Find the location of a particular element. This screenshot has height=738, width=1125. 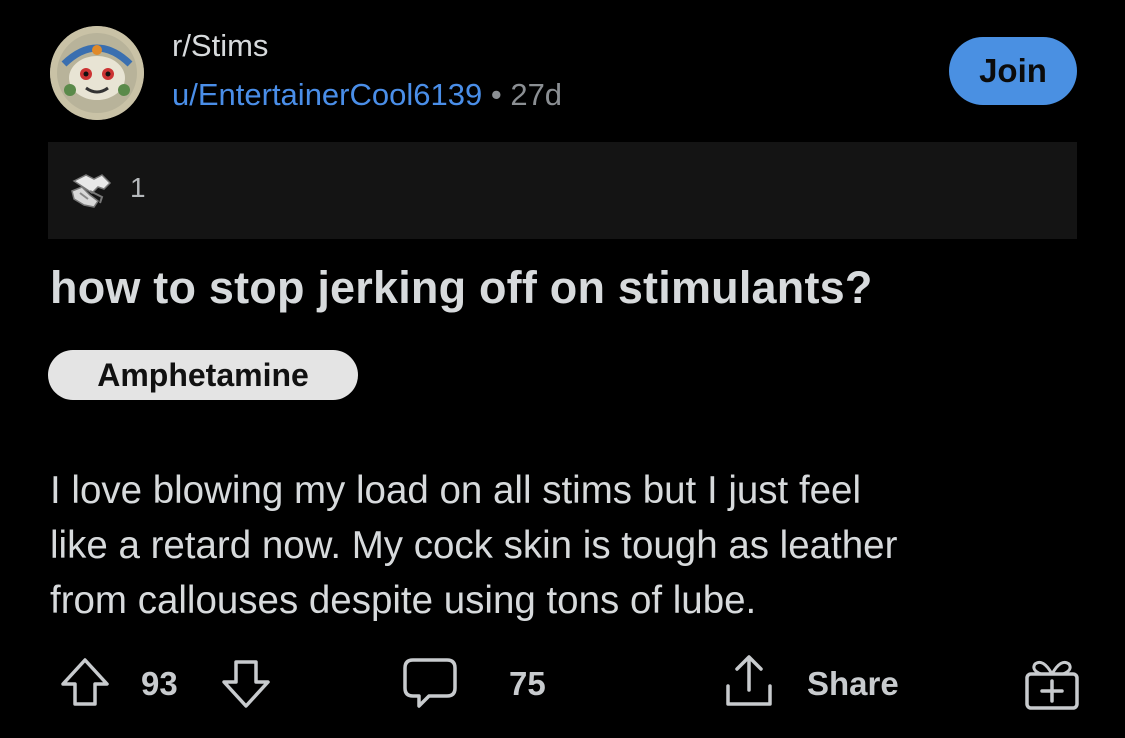

avatar-image is located at coordinates (97, 73).